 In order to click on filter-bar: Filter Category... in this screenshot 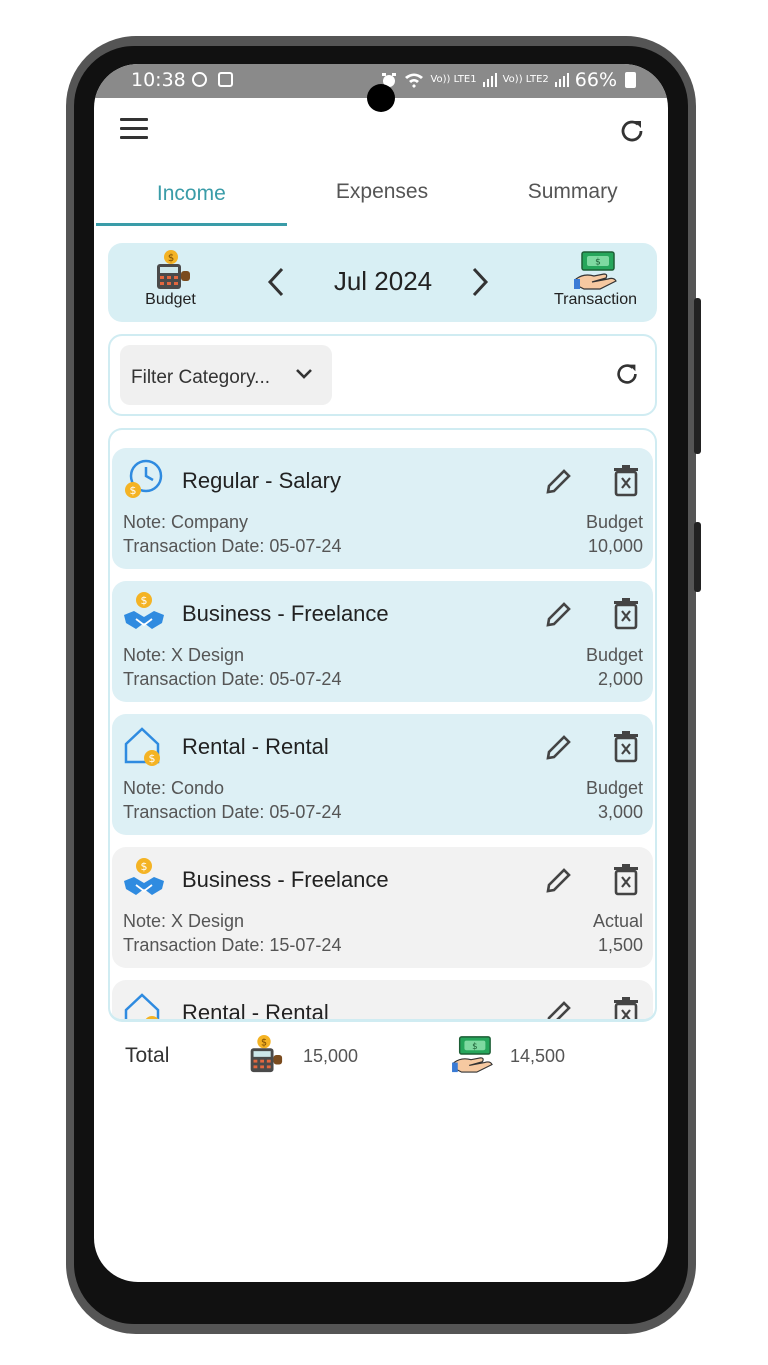, I will do `click(382, 375)`.